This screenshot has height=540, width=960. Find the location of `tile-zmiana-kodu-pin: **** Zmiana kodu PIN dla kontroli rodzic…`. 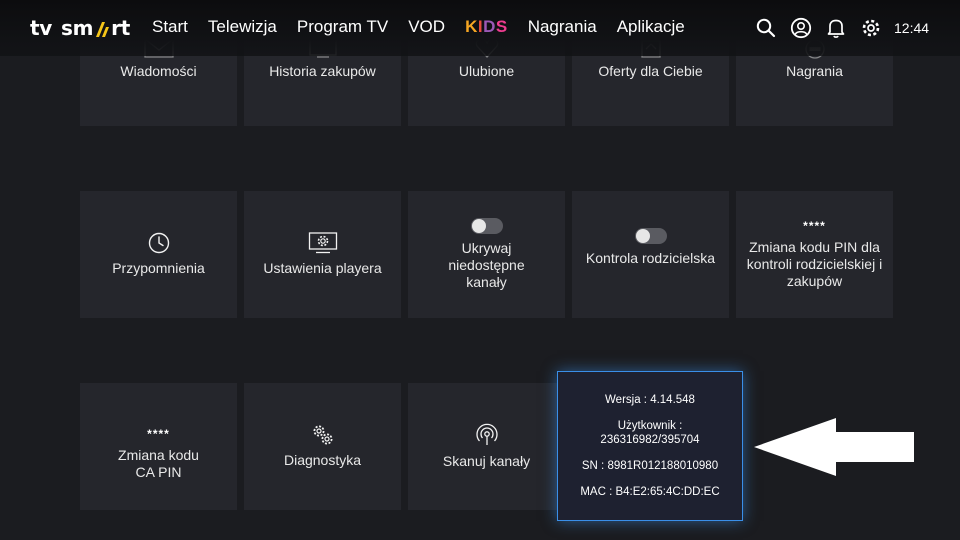

tile-zmiana-kodu-pin: **** Zmiana kodu PIN dla kontroli rodzic… is located at coordinates (814, 254).